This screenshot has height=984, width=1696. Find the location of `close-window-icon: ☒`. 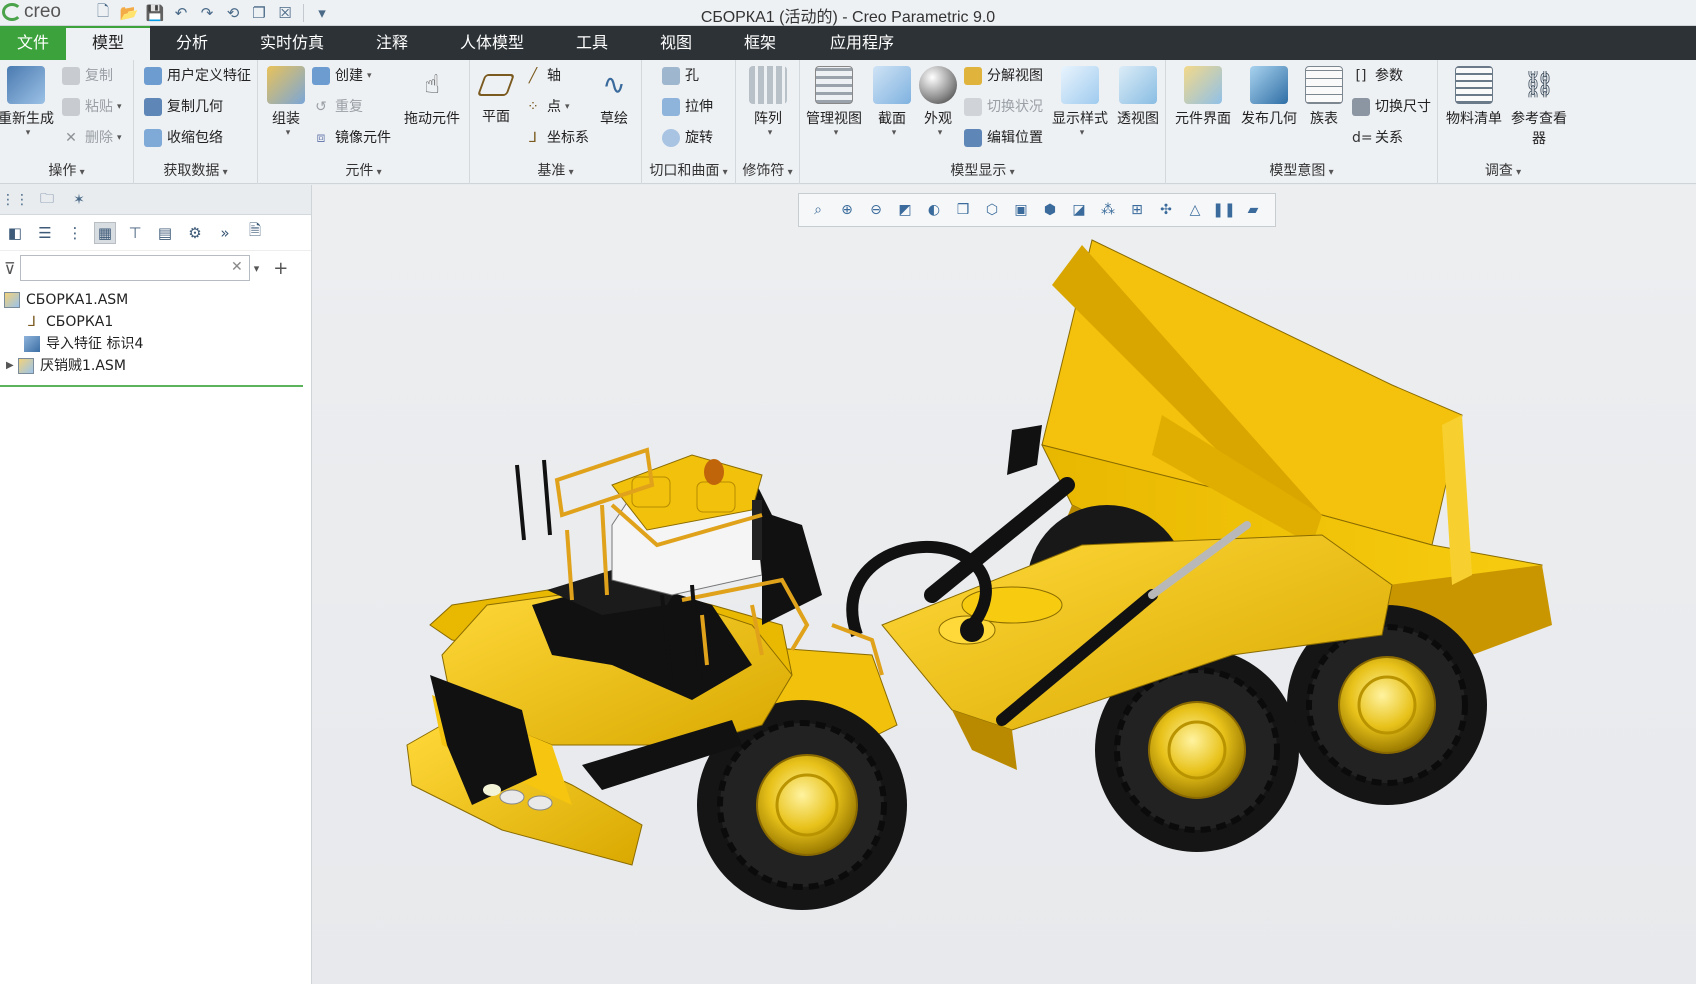

close-window-icon: ☒ is located at coordinates (285, 13).